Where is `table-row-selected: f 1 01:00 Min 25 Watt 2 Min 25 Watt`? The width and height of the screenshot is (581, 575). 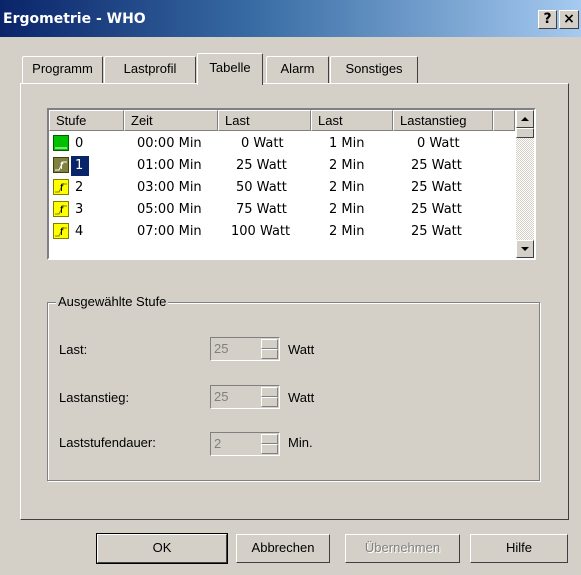 table-row-selected: f 1 01:00 Min 25 Watt 2 Min 25 Watt is located at coordinates (280, 166).